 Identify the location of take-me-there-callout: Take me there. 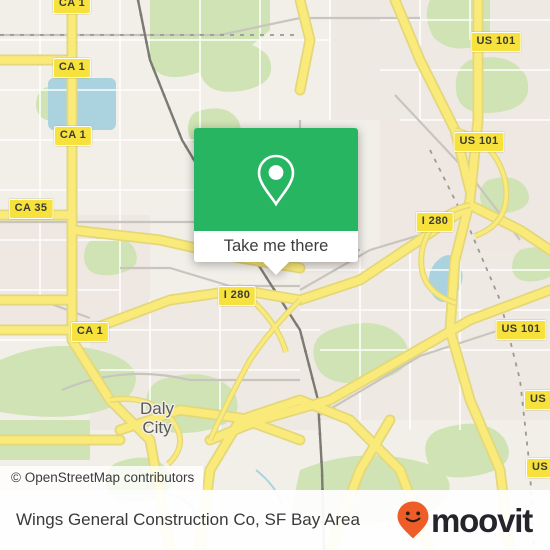
(276, 201).